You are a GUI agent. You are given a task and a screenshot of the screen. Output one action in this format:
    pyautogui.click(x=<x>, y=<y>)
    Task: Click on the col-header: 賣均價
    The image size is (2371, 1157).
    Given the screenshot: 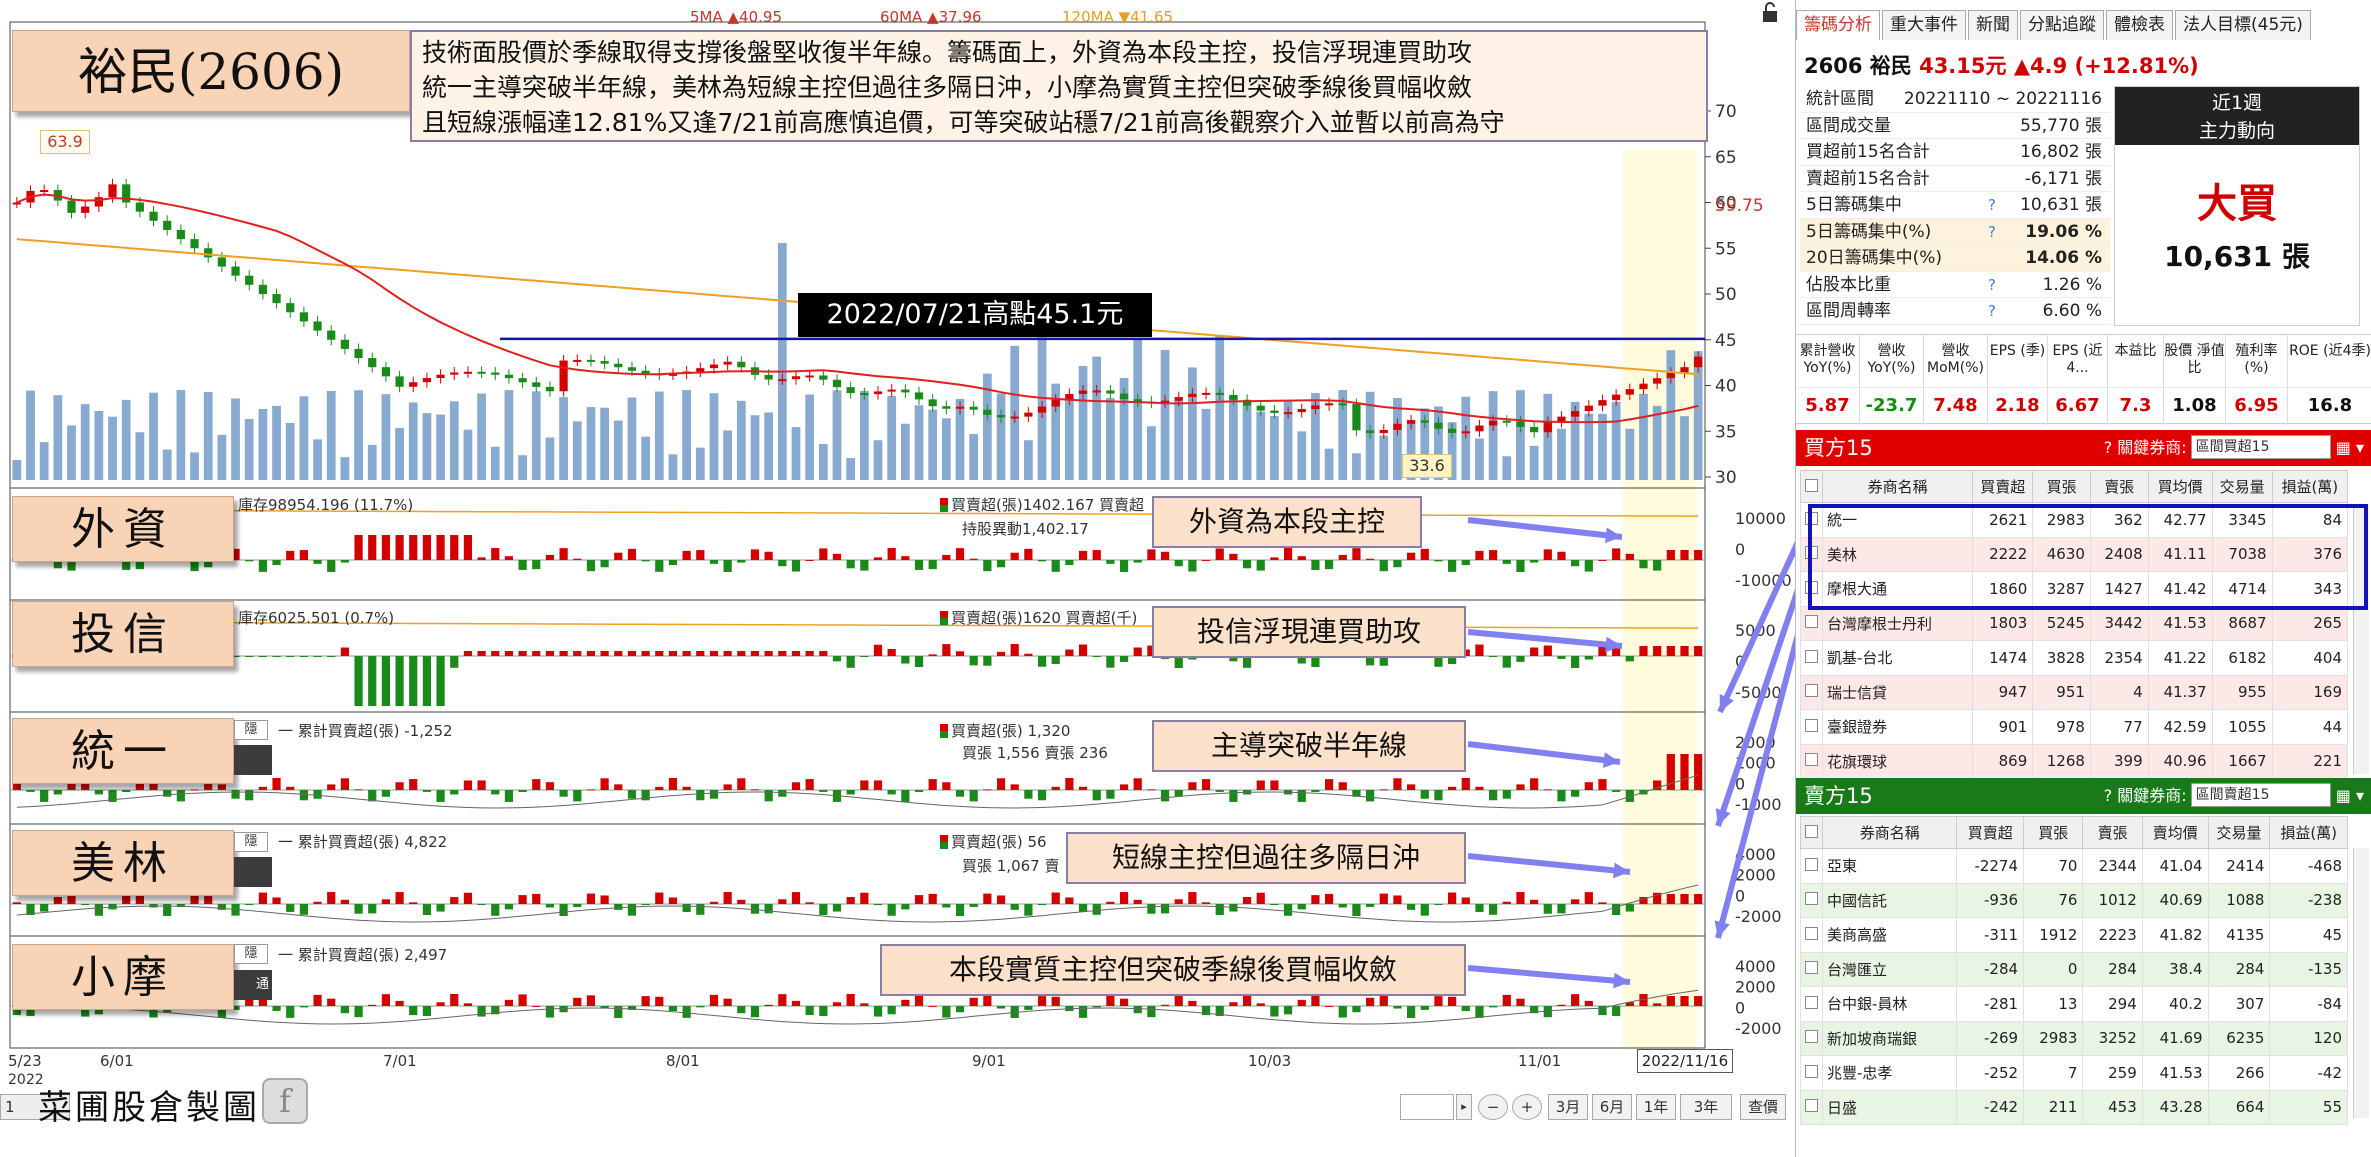 What is the action you would take?
    pyautogui.click(x=2175, y=832)
    